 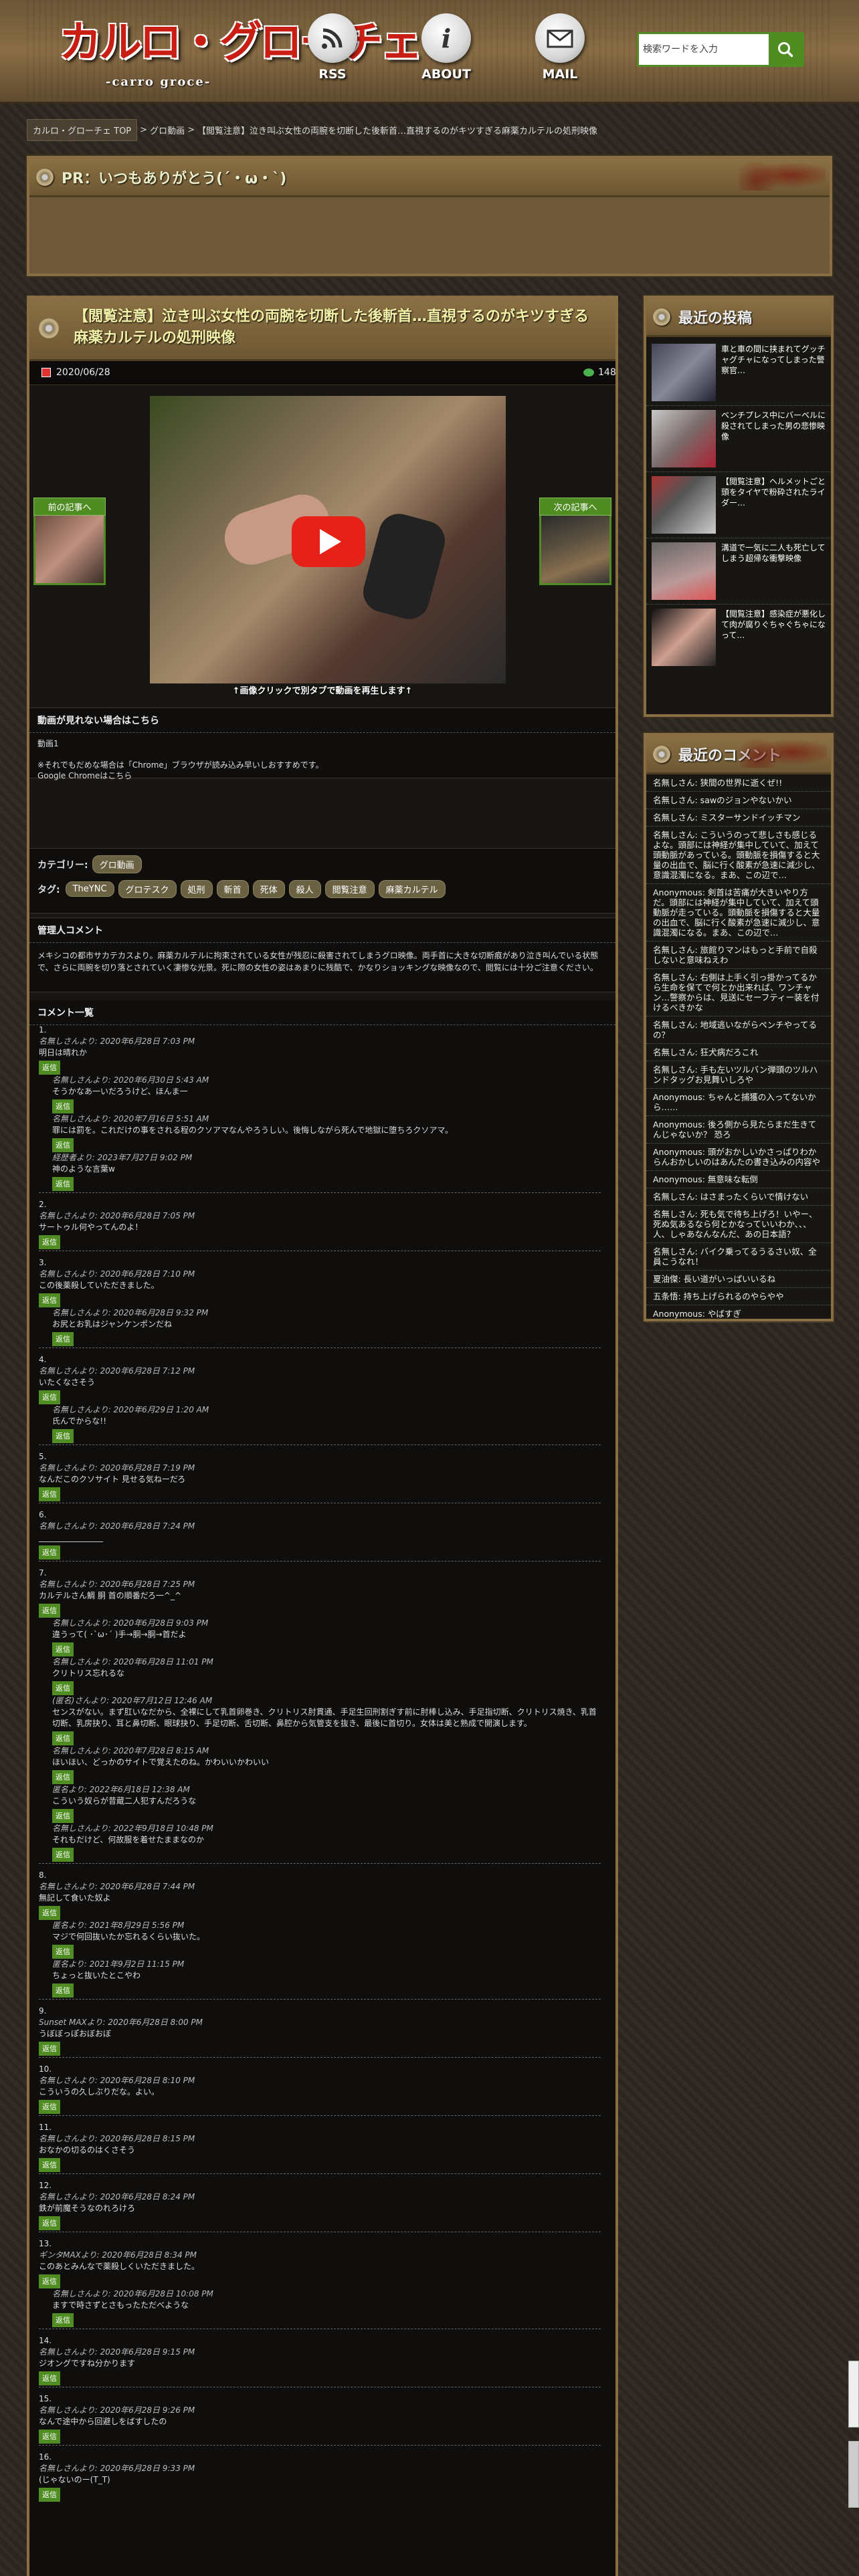 What do you see at coordinates (560, 50) in the screenshot?
I see `nav-mail-button: MAIL` at bounding box center [560, 50].